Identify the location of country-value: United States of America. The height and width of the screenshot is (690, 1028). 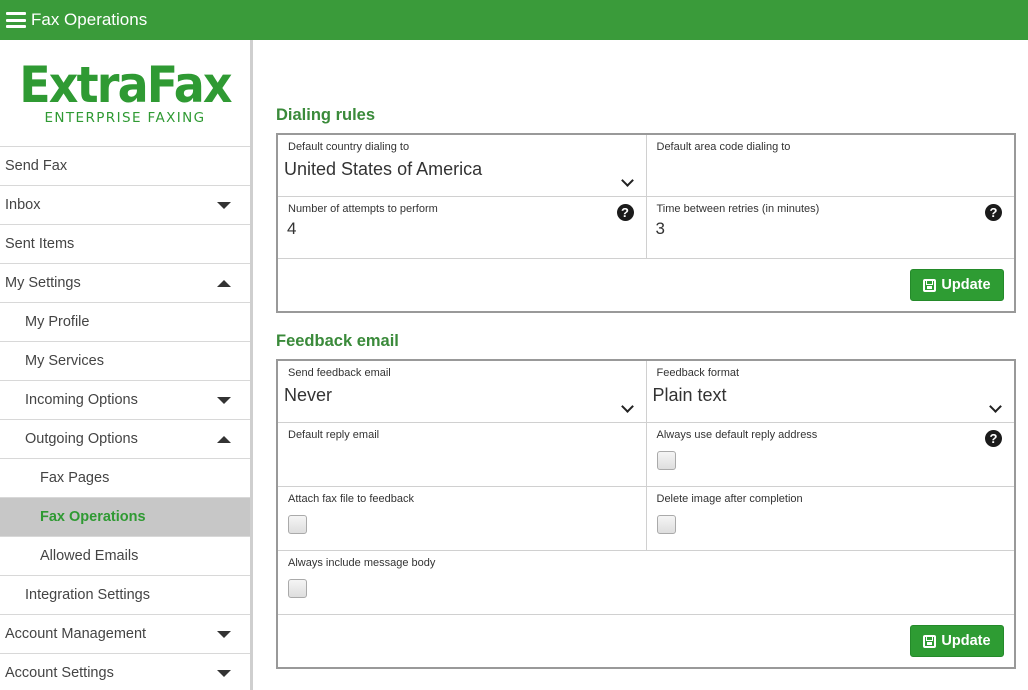
(383, 169).